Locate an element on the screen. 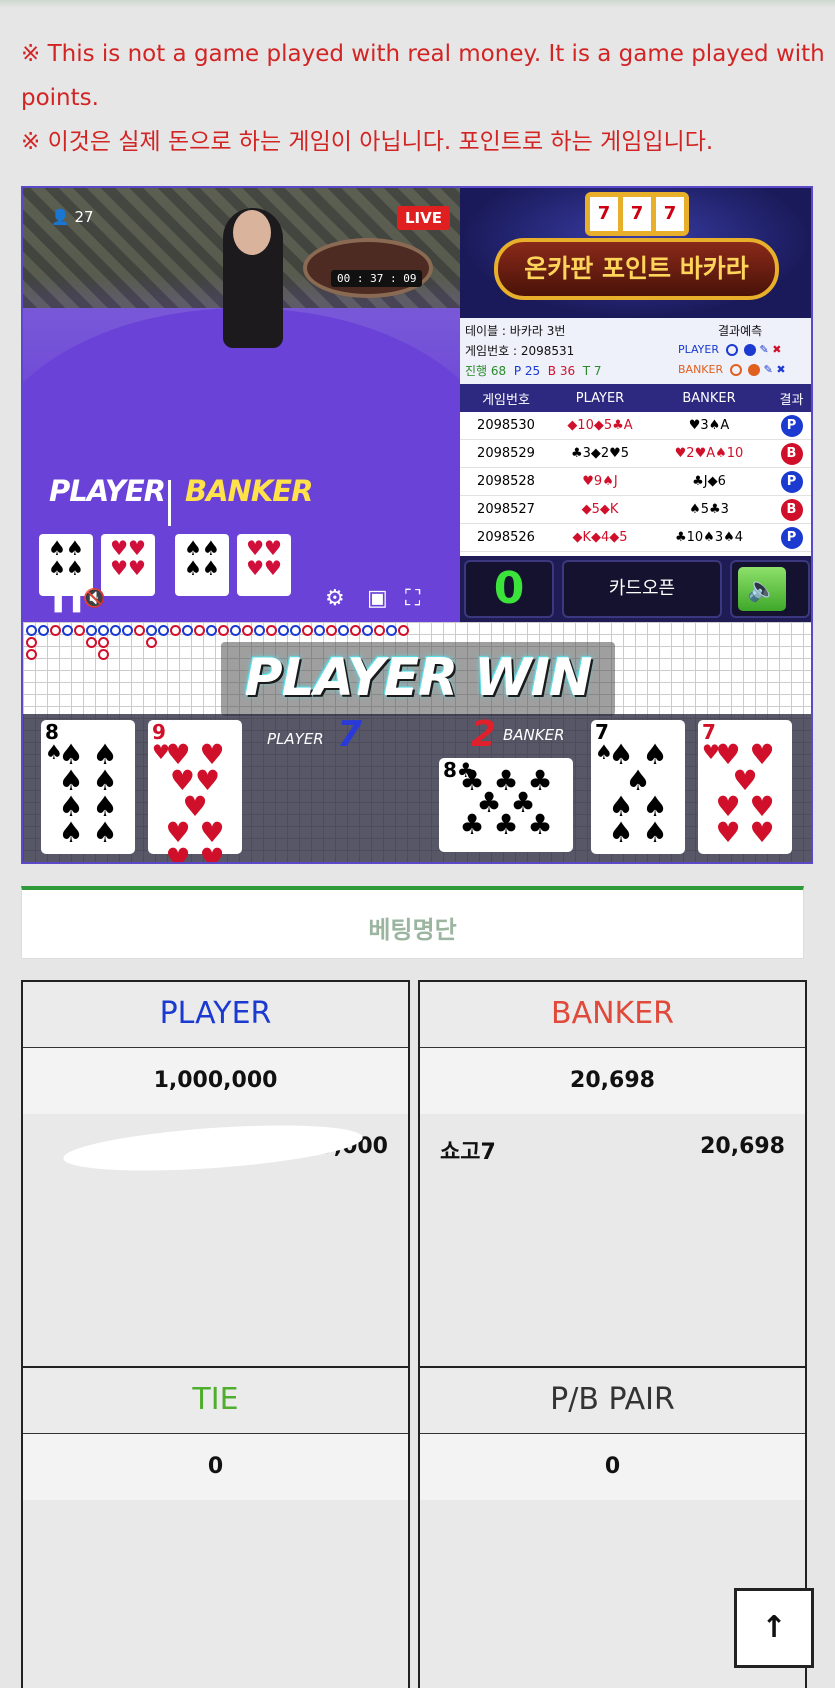 The height and width of the screenshot is (1688, 835). player-score: 7 is located at coordinates (350, 734).